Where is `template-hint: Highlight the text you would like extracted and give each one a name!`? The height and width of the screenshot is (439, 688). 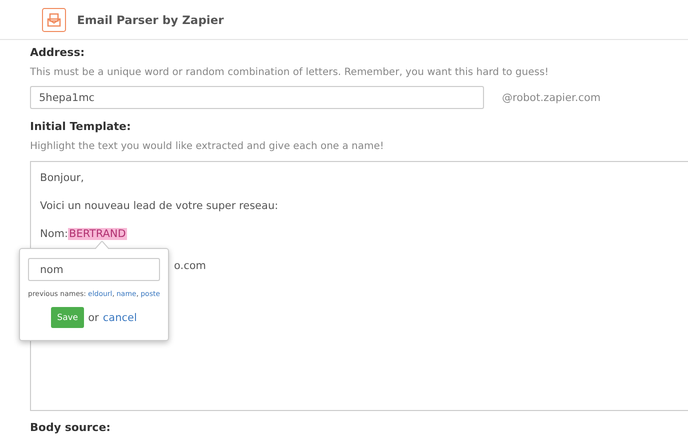
template-hint: Highlight the text you would like extracted and give each one a name! is located at coordinates (207, 147).